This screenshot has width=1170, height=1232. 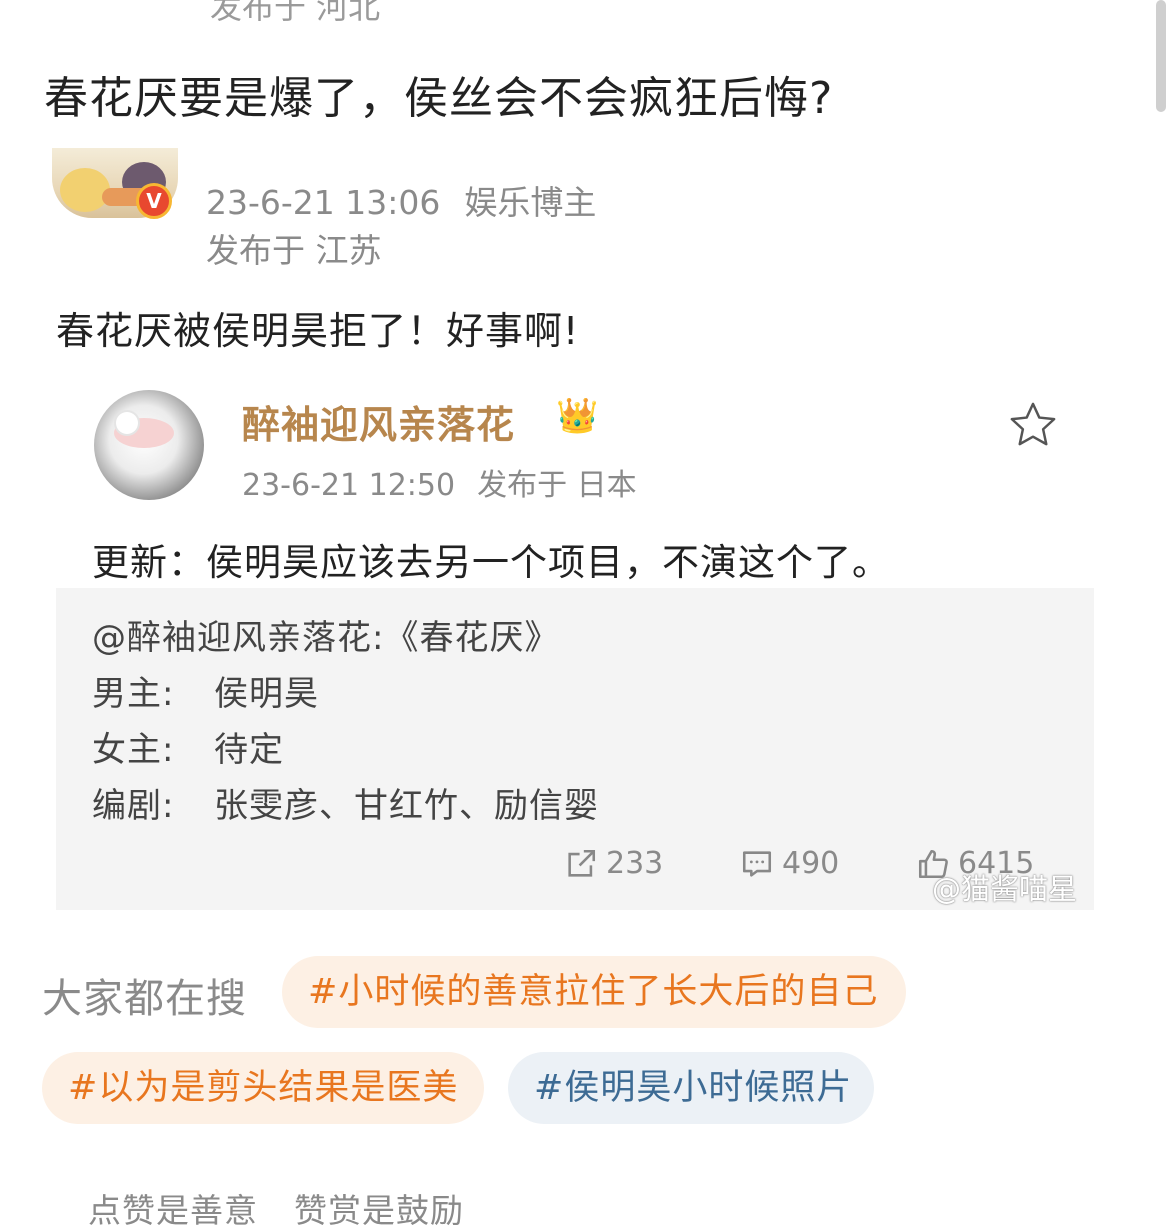 I want to click on quoted-datetime: 23-6-21 12:50, so click(x=349, y=485).